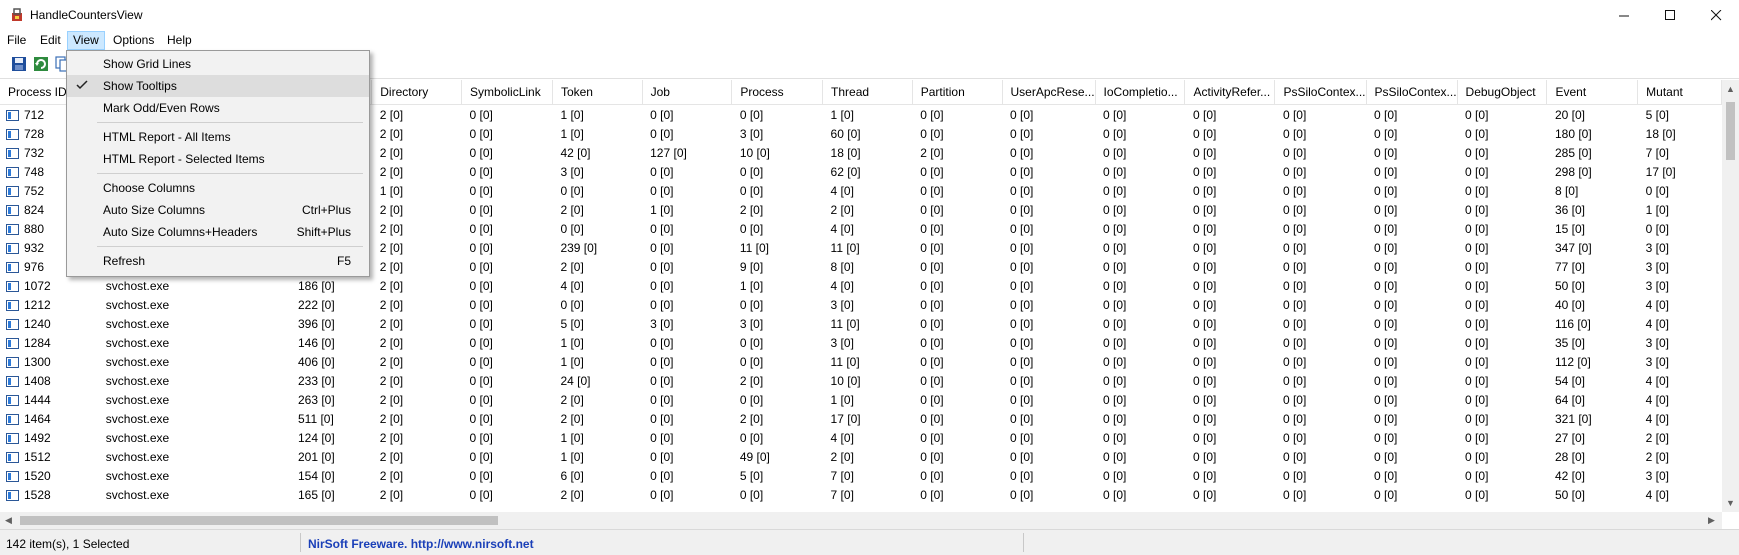  I want to click on menu-edit: Edit, so click(50, 40).